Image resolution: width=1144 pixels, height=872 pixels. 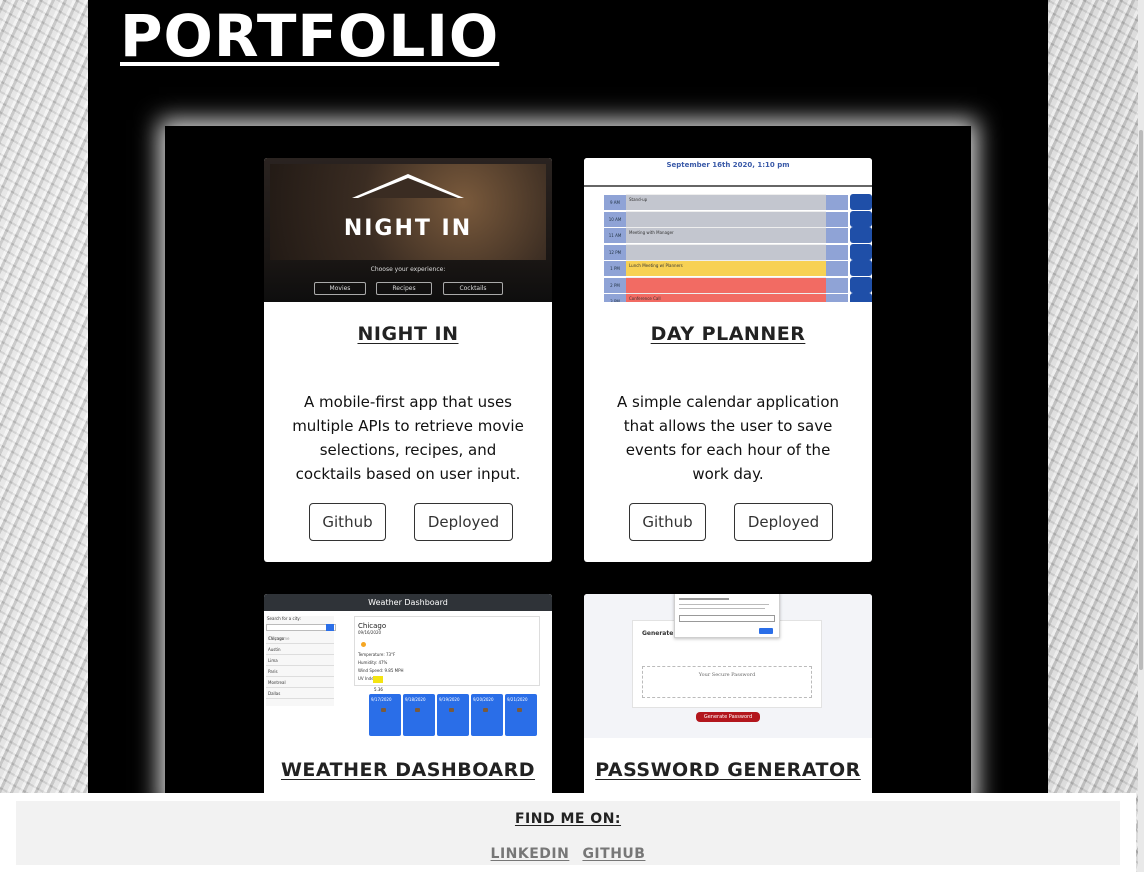 What do you see at coordinates (300, 672) in the screenshot?
I see `city-list-item: Paris` at bounding box center [300, 672].